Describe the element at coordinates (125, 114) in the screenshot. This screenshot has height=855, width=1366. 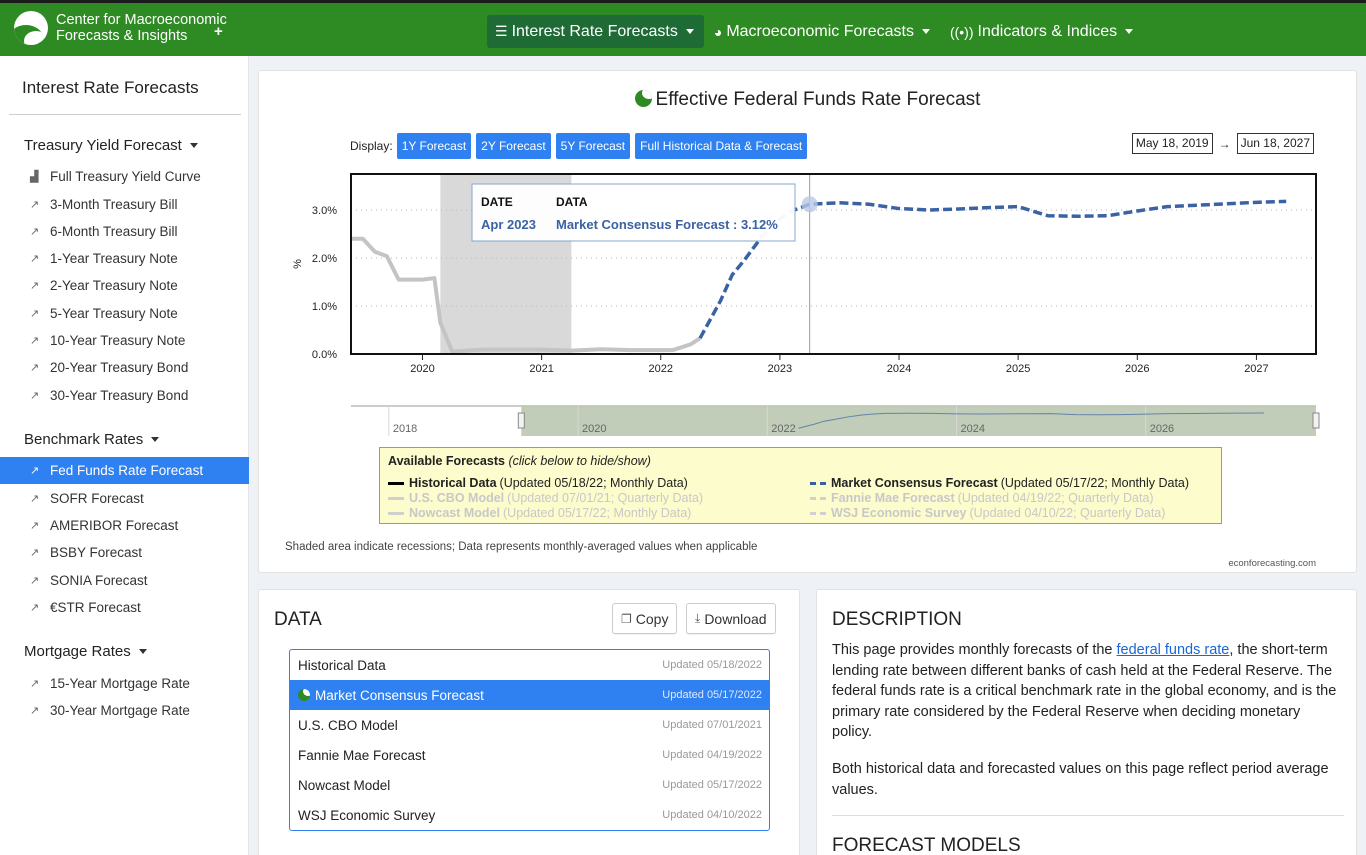
I see `sidebar-divider` at that location.